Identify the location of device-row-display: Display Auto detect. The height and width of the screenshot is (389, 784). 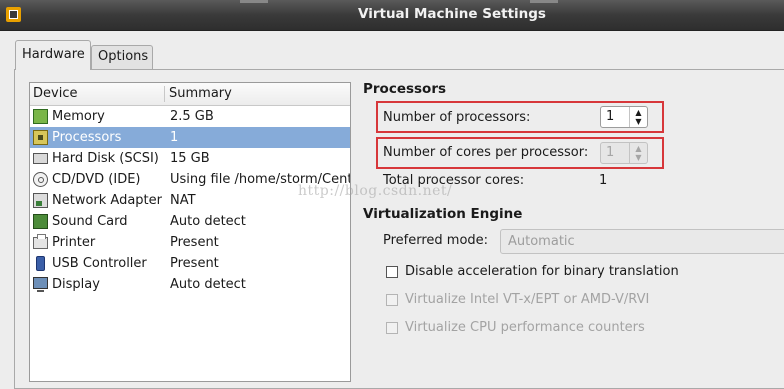
(190, 284).